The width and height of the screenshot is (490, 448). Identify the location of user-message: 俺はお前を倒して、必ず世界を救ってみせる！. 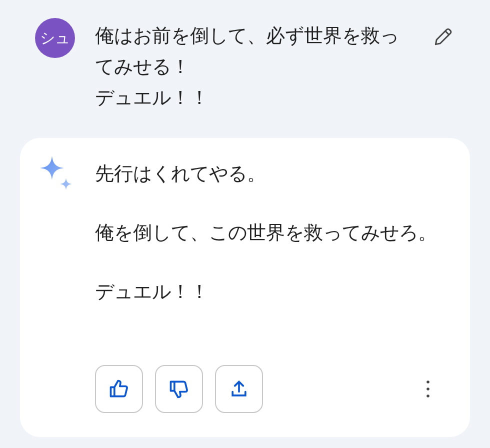
(247, 52).